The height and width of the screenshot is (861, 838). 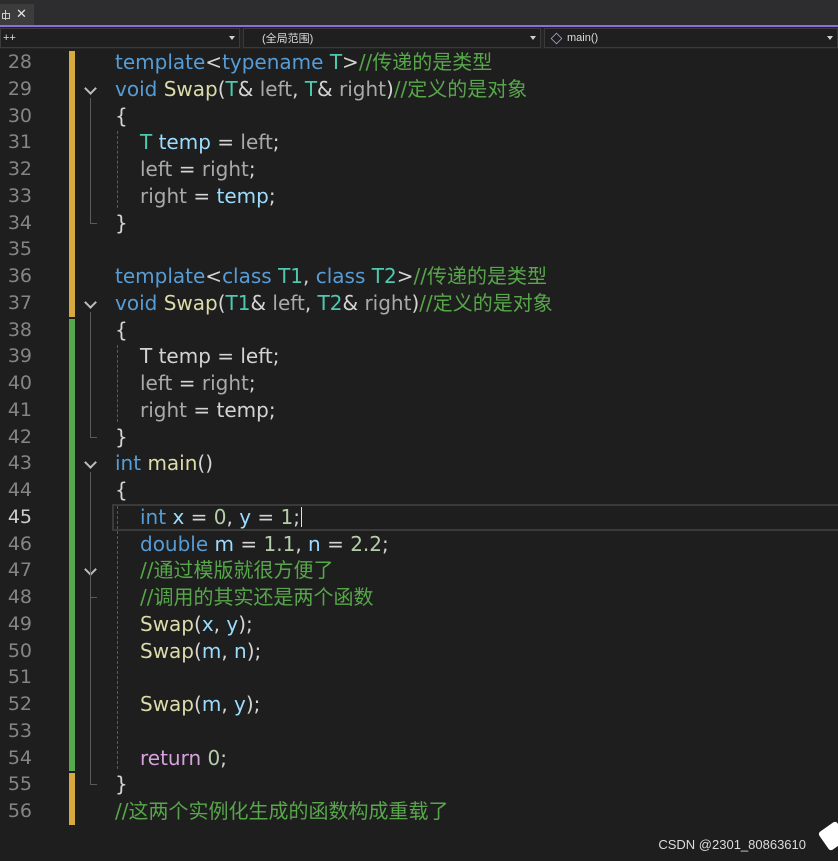 I want to click on member-dropdown: main(), so click(x=691, y=38).